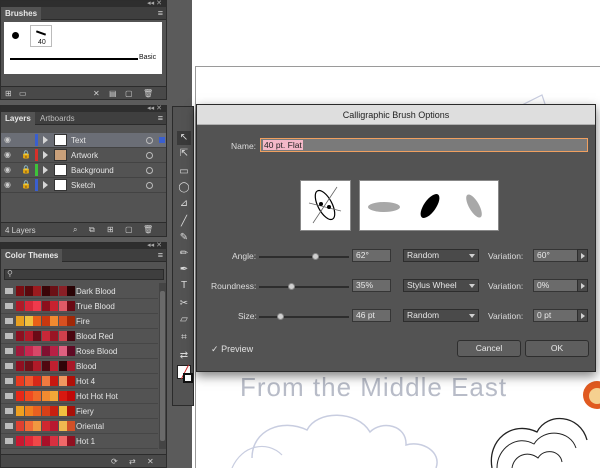  I want to click on selection-tool-icon: ↖, so click(184, 138).